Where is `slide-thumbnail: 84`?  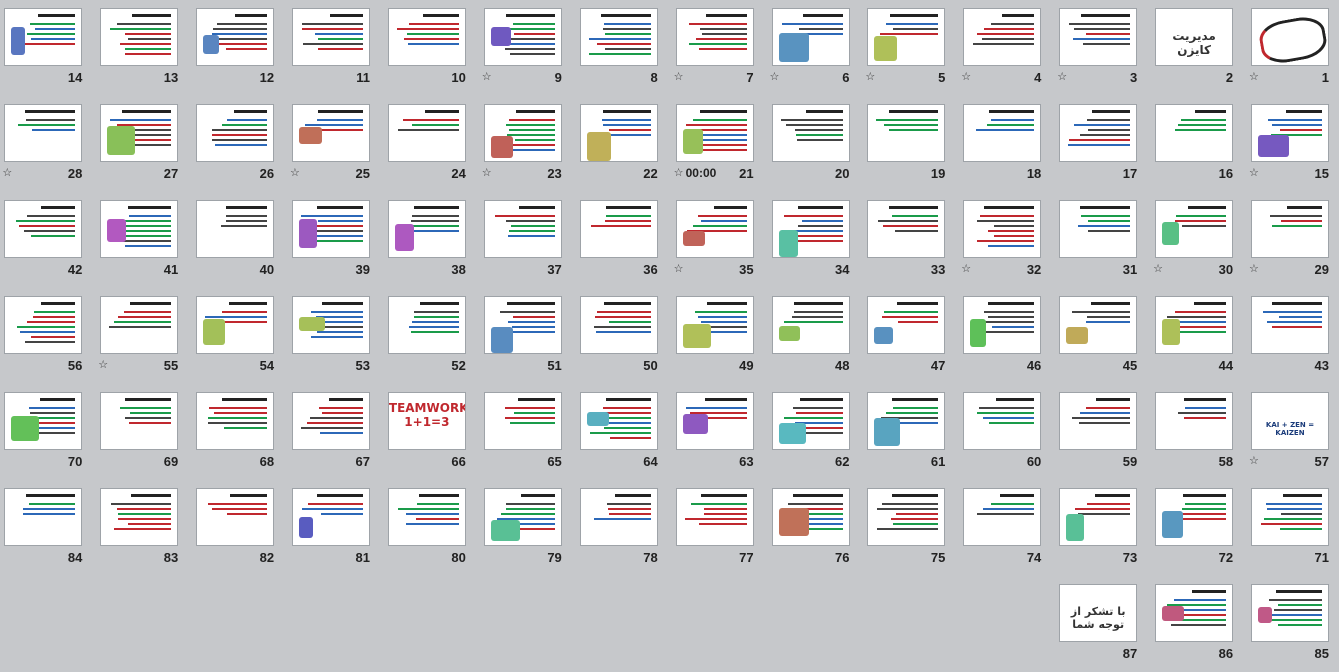 slide-thumbnail: 84 is located at coordinates (46, 528).